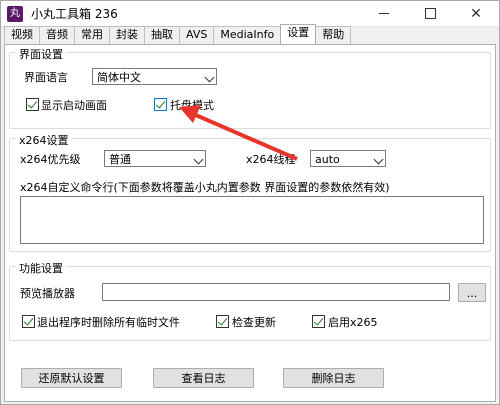 This screenshot has width=500, height=405. Describe the element at coordinates (44, 140) in the screenshot. I see `x264-settings-legend: x264设置` at that location.